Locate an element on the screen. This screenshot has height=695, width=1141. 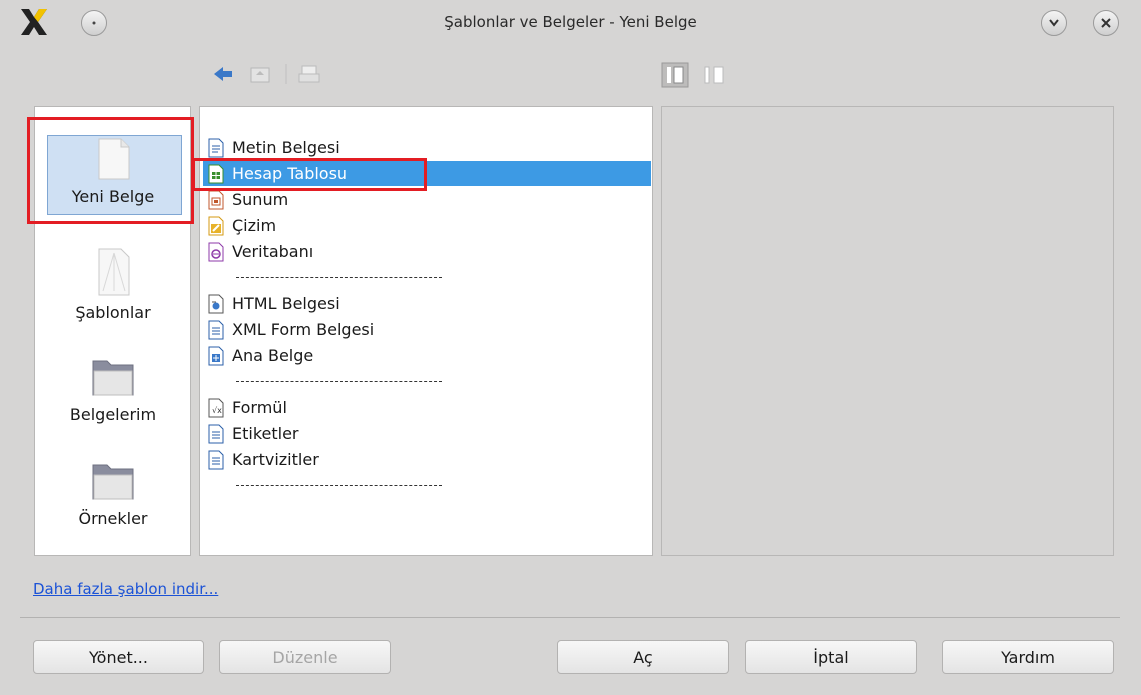
list-item: Hesap Tablosu is located at coordinates (427, 173).